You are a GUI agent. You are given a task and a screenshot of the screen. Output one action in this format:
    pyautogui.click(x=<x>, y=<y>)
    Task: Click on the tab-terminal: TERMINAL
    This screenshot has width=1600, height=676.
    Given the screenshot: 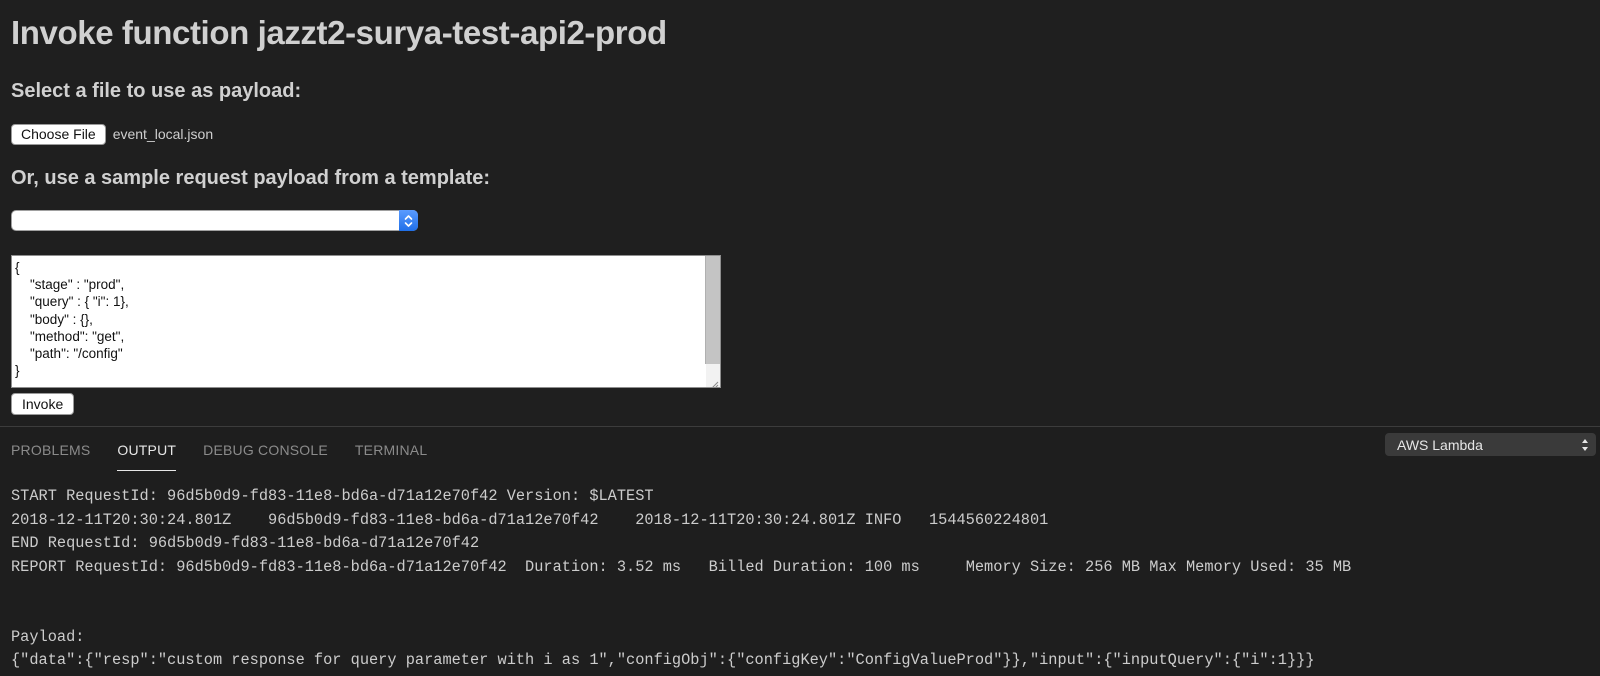 What is the action you would take?
    pyautogui.click(x=391, y=450)
    